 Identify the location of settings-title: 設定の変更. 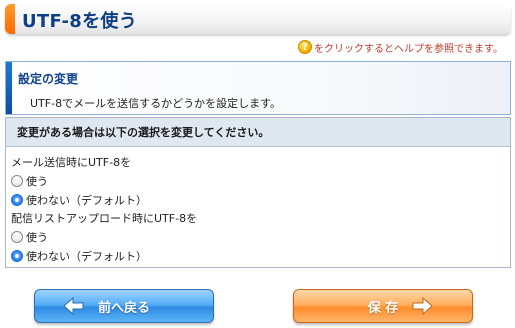
(48, 79).